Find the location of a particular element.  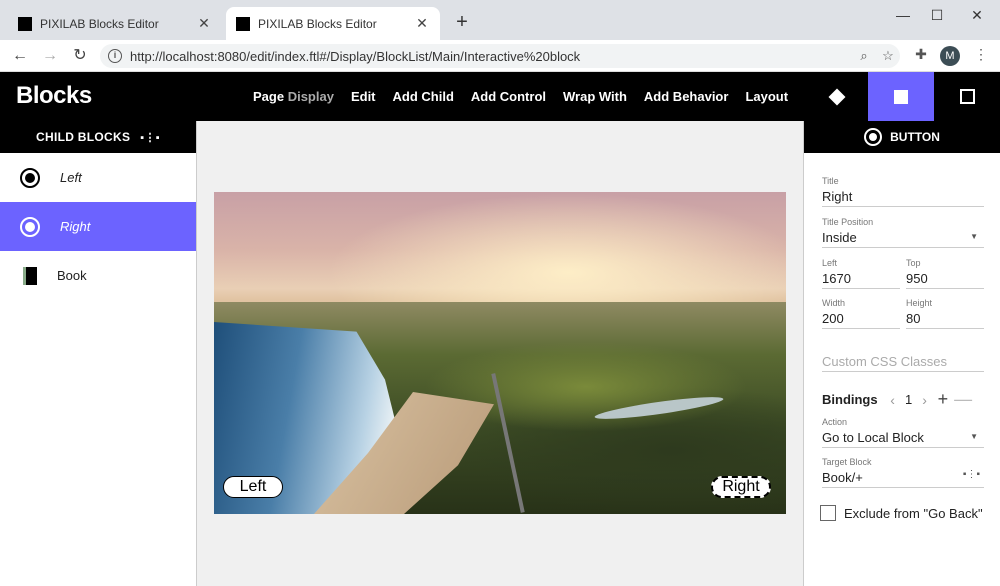

top-field: Top 950 is located at coordinates (945, 273).